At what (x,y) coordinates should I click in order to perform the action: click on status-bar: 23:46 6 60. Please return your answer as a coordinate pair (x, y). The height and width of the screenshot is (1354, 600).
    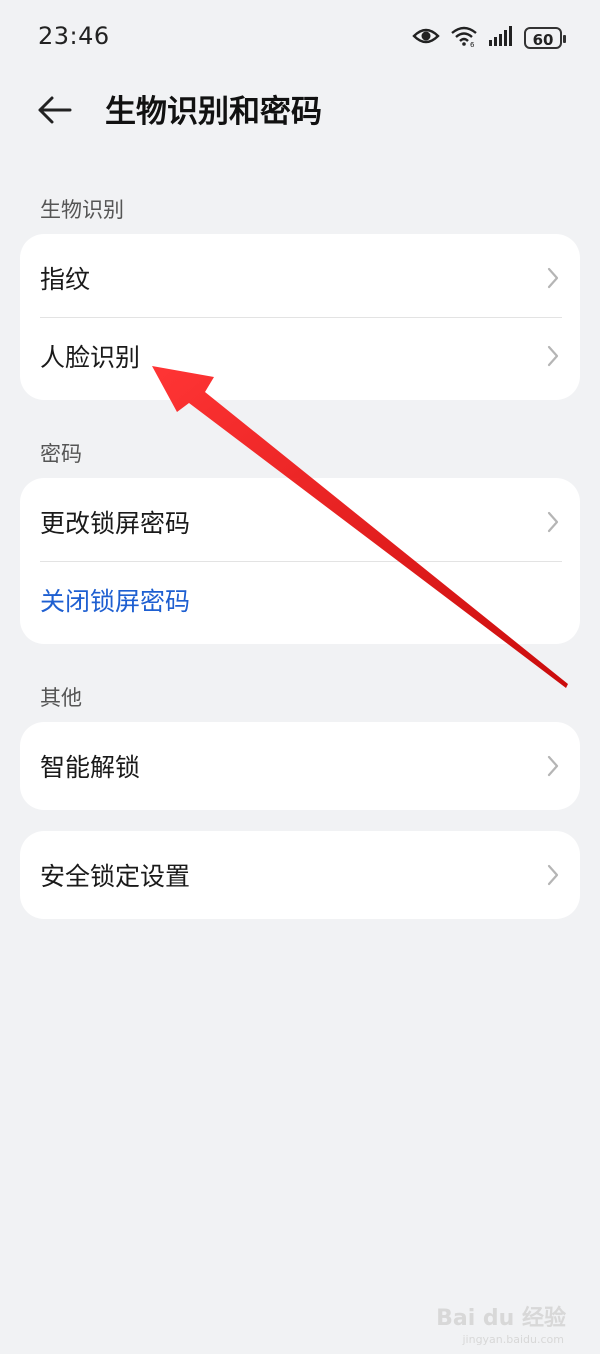
    Looking at the image, I should click on (300, 38).